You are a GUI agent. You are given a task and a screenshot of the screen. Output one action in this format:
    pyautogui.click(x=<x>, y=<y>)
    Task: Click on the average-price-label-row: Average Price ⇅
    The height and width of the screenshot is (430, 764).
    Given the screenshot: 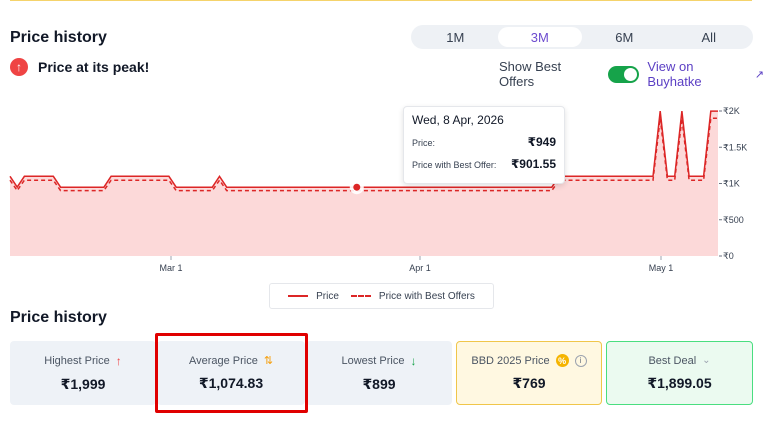 What is the action you would take?
    pyautogui.click(x=231, y=361)
    